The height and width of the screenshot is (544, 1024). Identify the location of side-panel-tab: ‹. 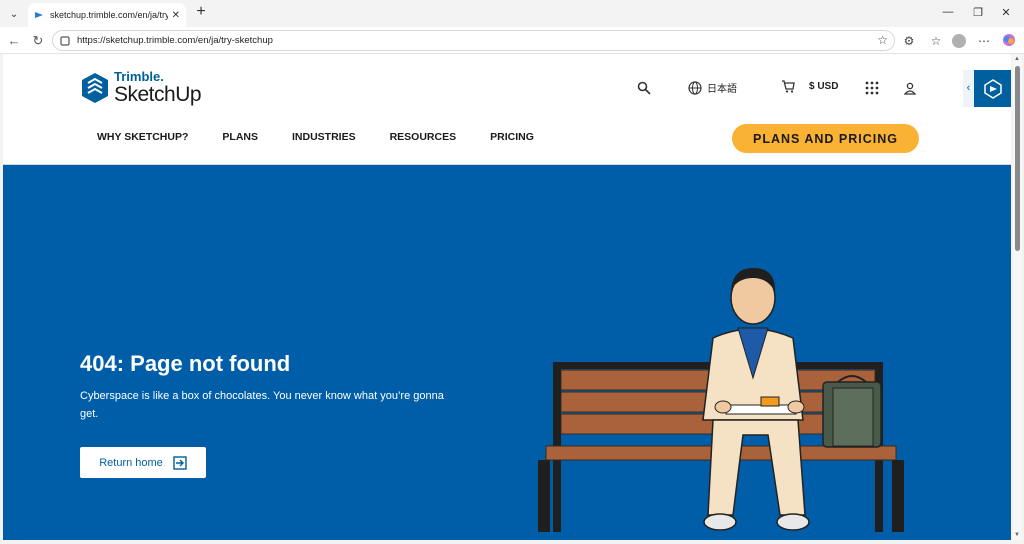
(987, 88).